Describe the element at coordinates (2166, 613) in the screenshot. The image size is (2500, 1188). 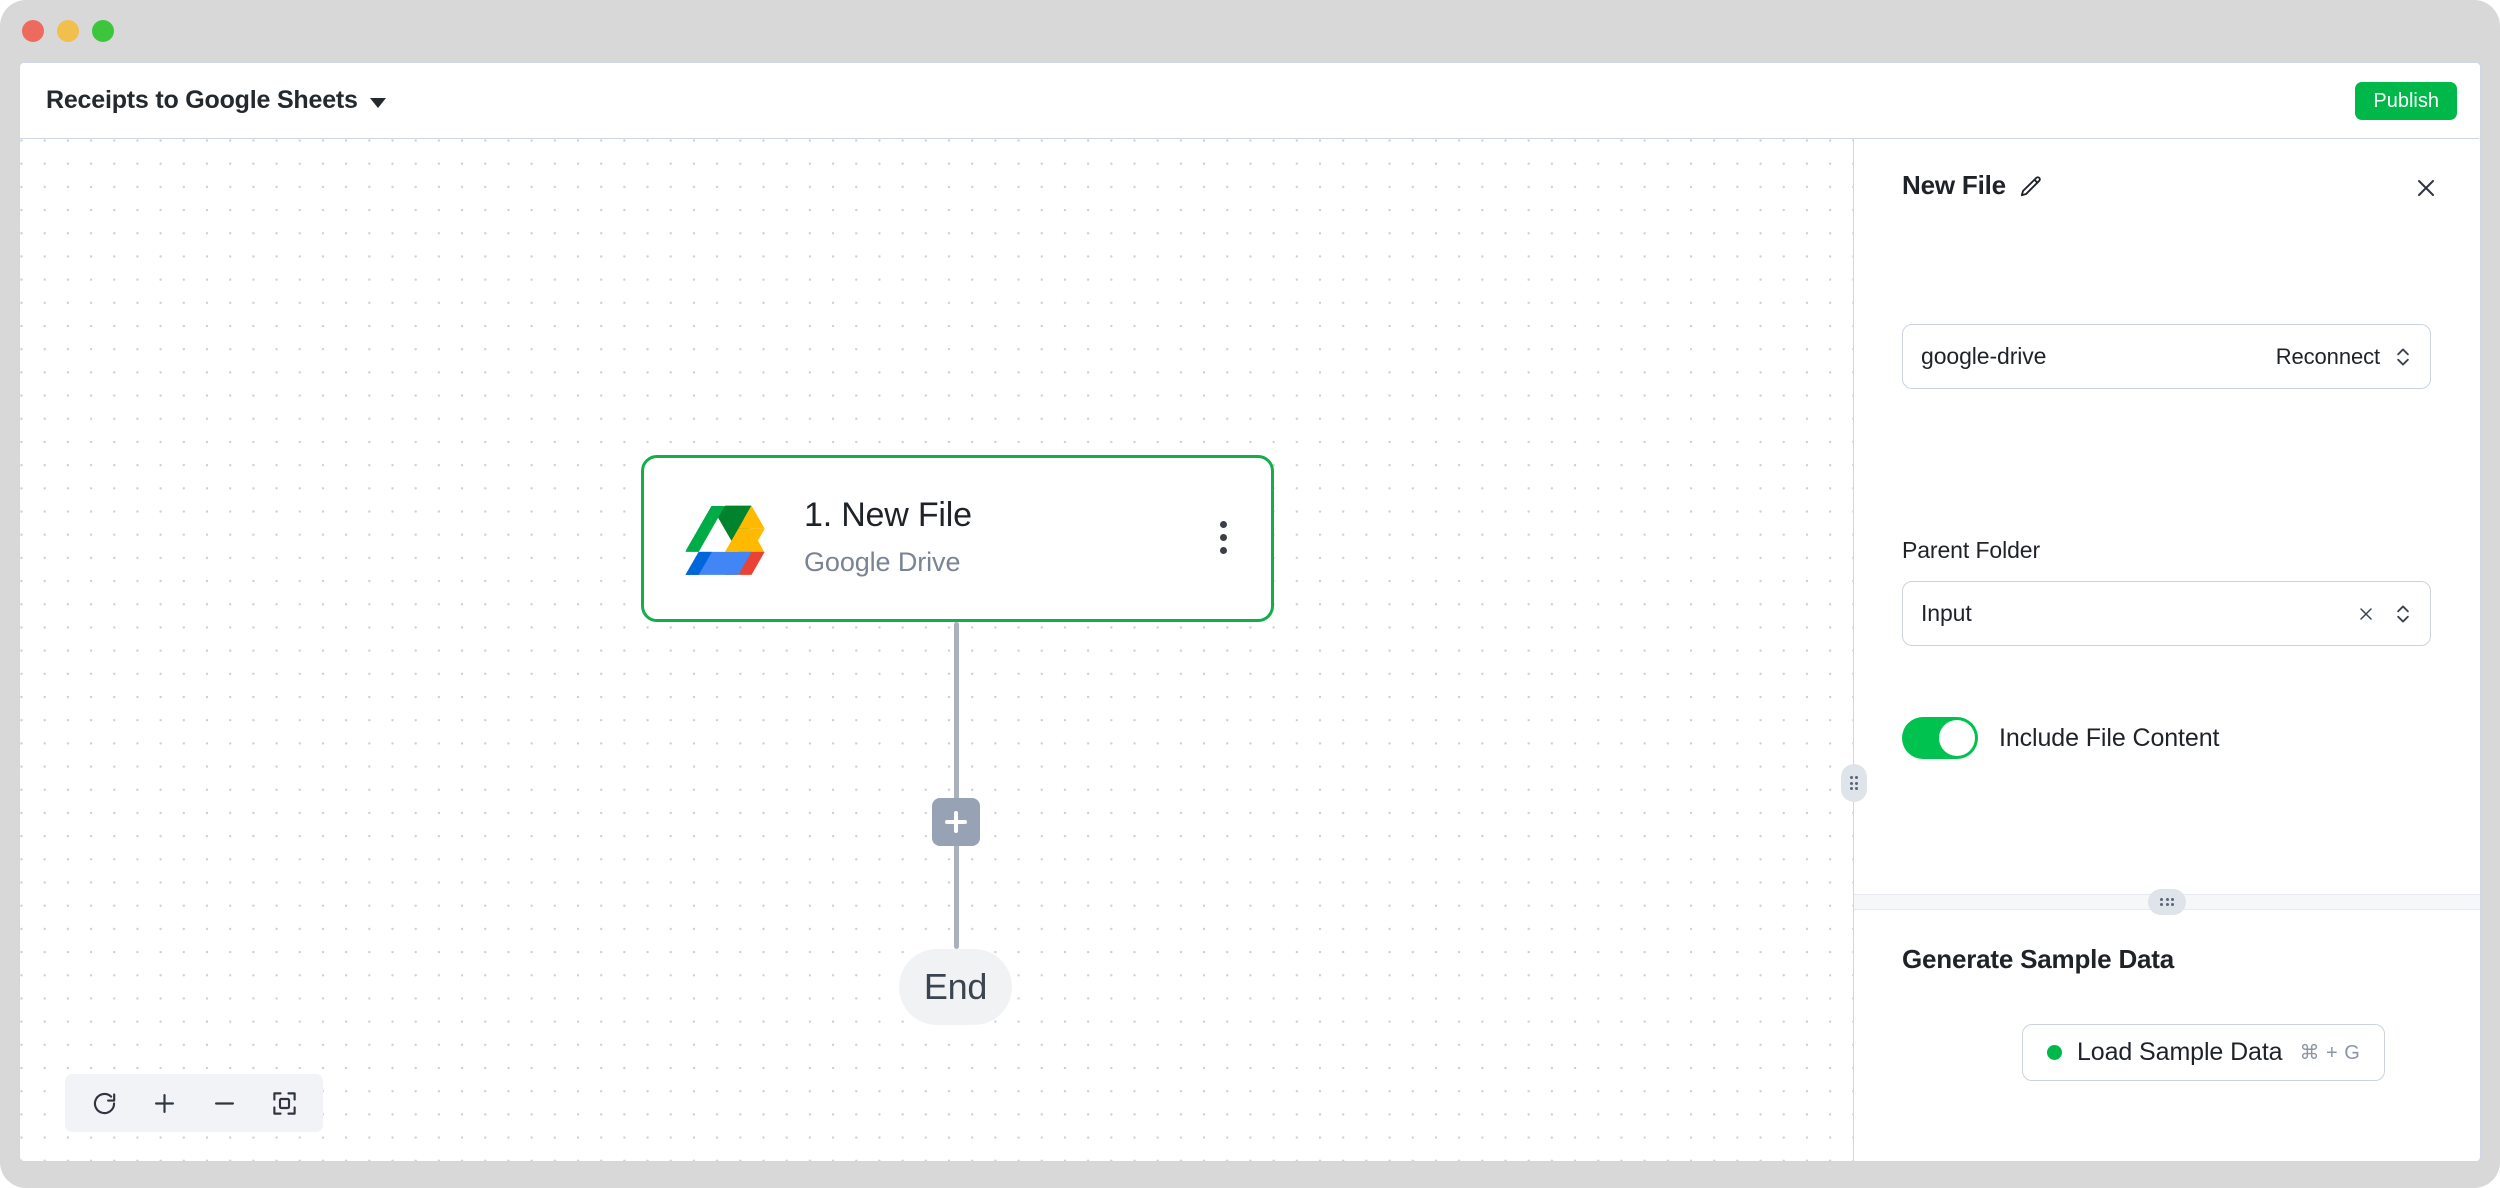
I see `parent-folder-select: Input` at that location.